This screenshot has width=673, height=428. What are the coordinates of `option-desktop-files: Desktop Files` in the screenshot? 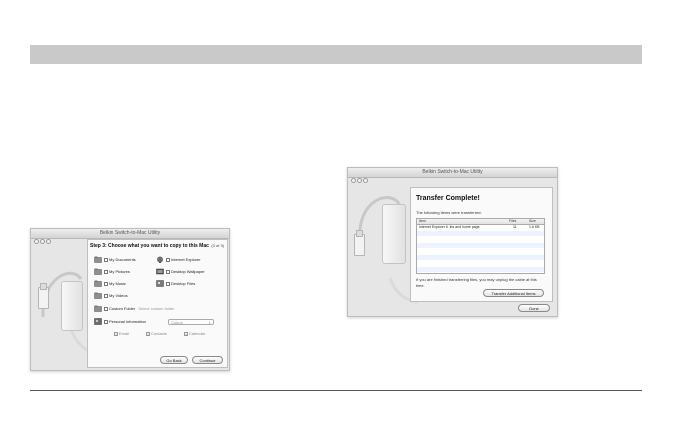 It's located at (175, 283).